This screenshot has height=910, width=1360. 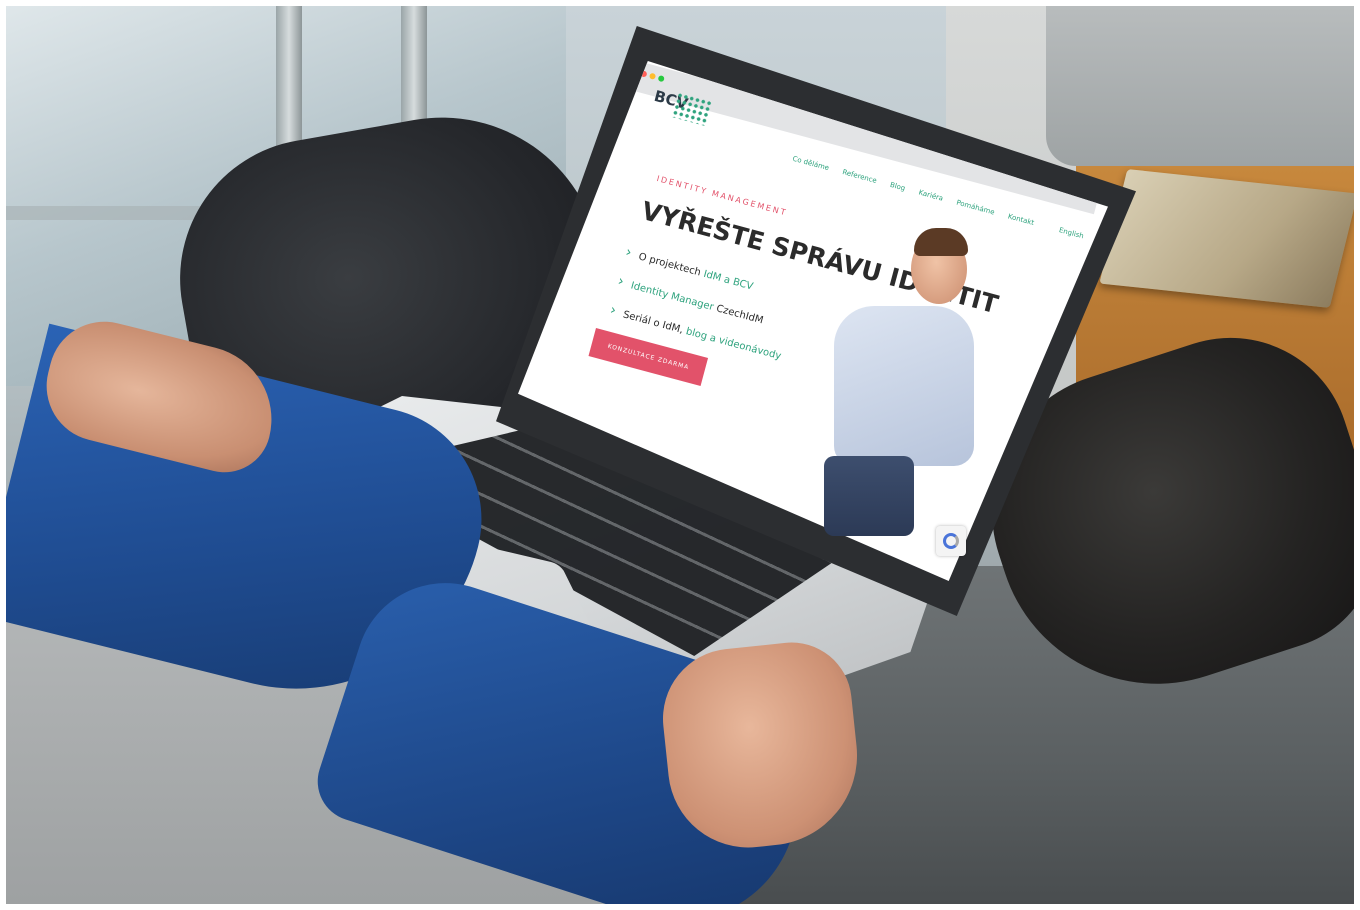 What do you see at coordinates (951, 541) in the screenshot?
I see `recaptcha-icon` at bounding box center [951, 541].